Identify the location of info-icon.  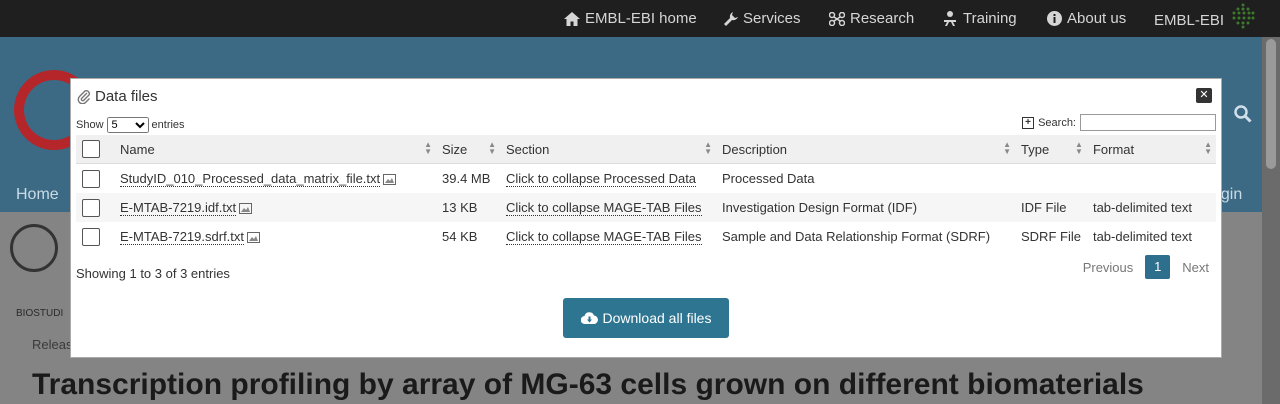
(1054, 18).